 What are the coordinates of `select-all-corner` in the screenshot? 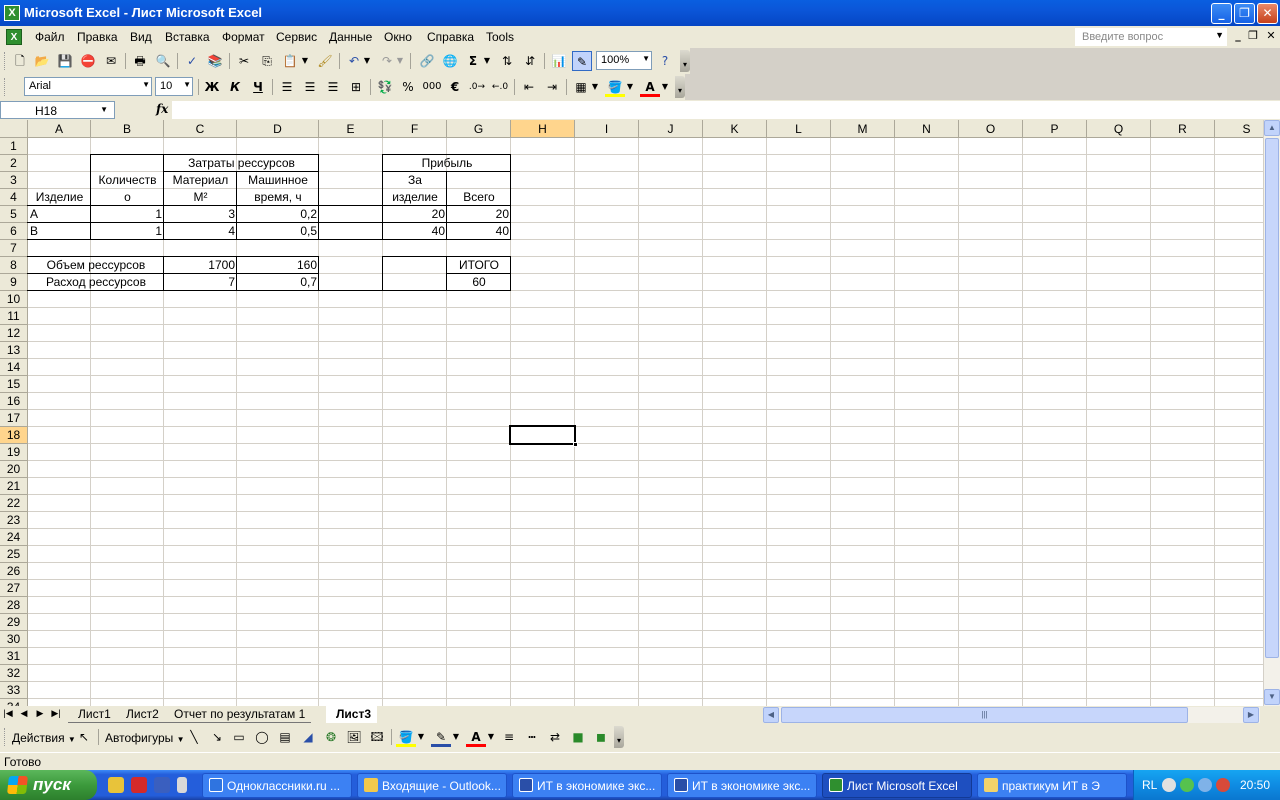 It's located at (14, 129).